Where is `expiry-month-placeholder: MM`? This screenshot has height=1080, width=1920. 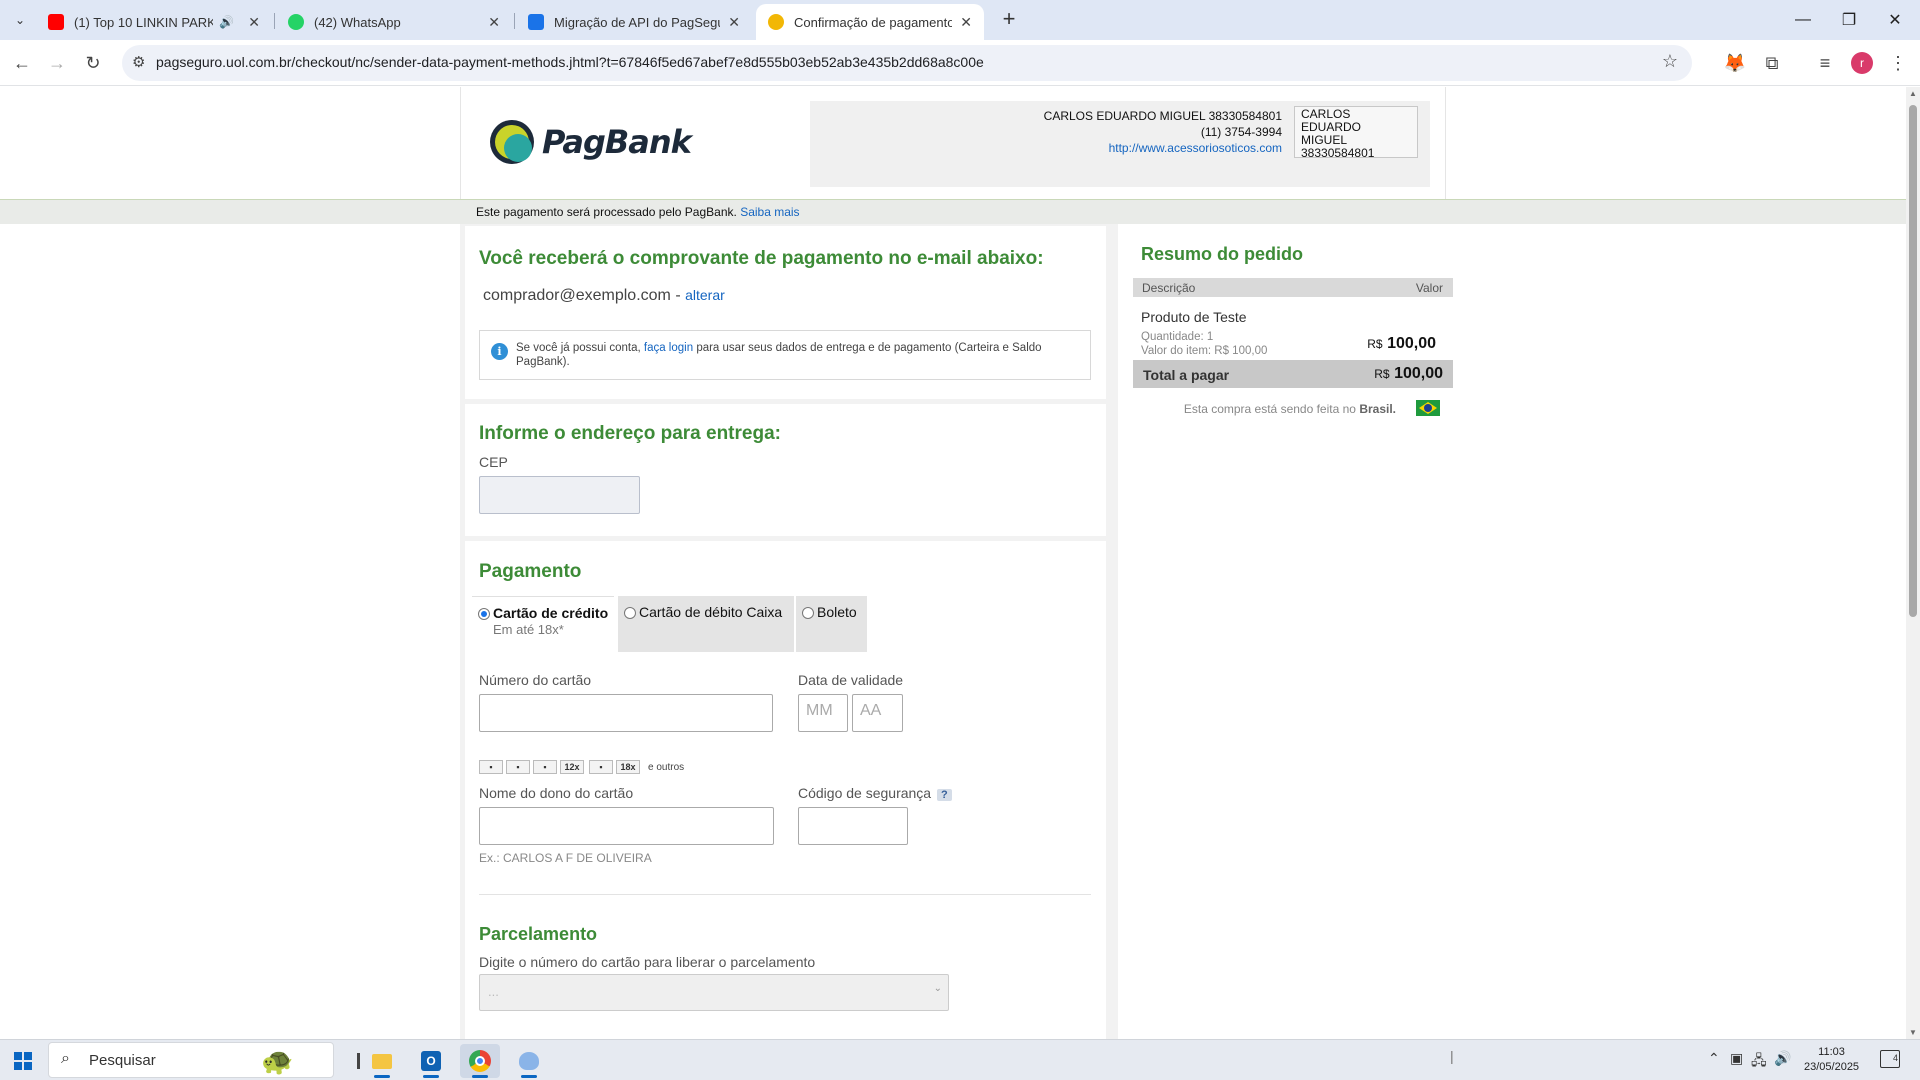
expiry-month-placeholder: MM is located at coordinates (819, 710).